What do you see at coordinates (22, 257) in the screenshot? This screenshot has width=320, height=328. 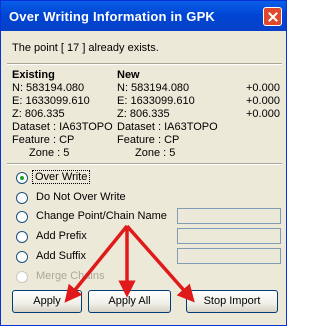 I see `radio-add-suffix` at bounding box center [22, 257].